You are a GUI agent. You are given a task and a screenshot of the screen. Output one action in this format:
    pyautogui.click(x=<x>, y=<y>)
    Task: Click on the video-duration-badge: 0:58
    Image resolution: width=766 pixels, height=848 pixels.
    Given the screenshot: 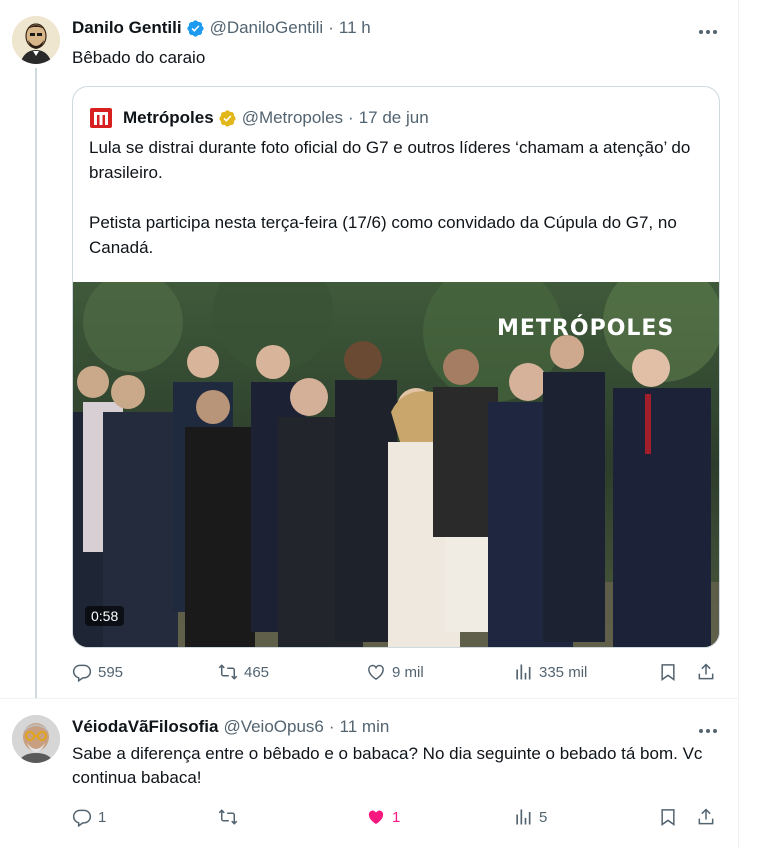 What is the action you would take?
    pyautogui.click(x=105, y=616)
    